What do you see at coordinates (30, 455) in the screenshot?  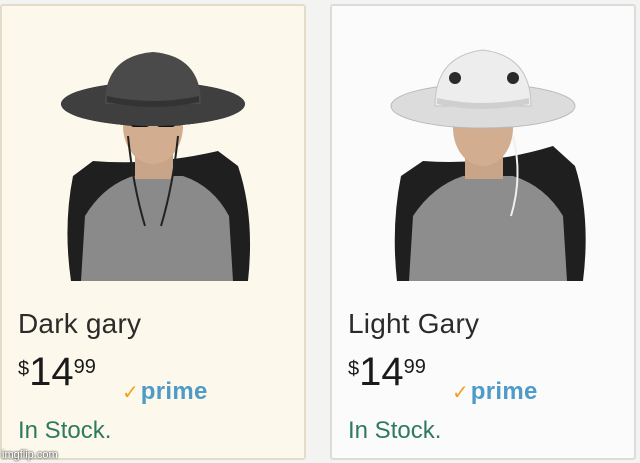 I see `imgflip-watermark: imgflip.com` at bounding box center [30, 455].